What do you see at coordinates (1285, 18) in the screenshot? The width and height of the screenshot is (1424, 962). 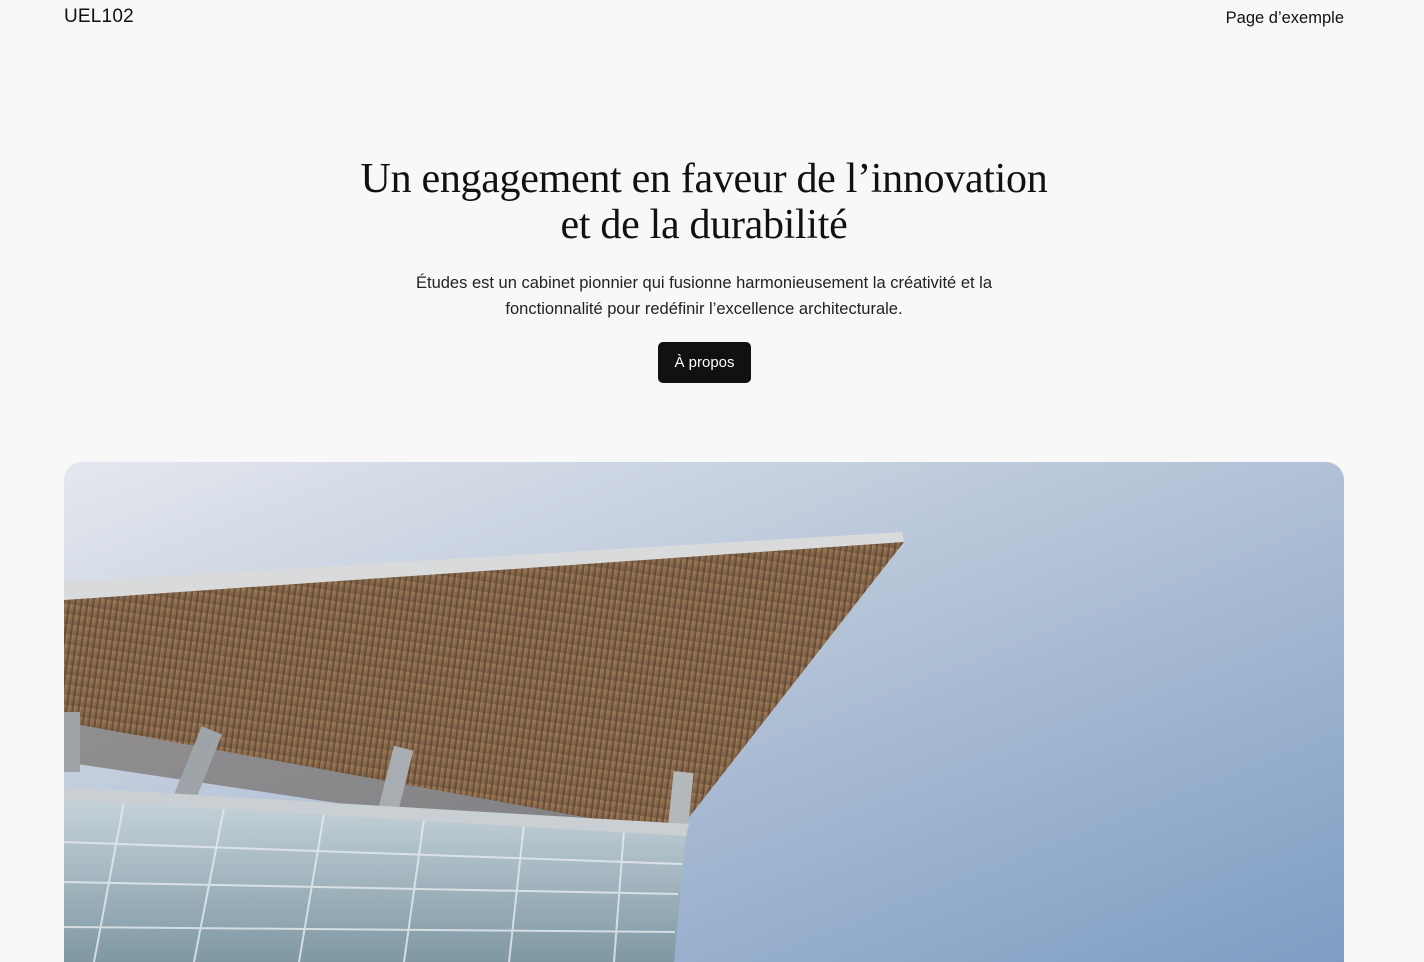 I see `nav-link-sample-page: Page d’exemple` at bounding box center [1285, 18].